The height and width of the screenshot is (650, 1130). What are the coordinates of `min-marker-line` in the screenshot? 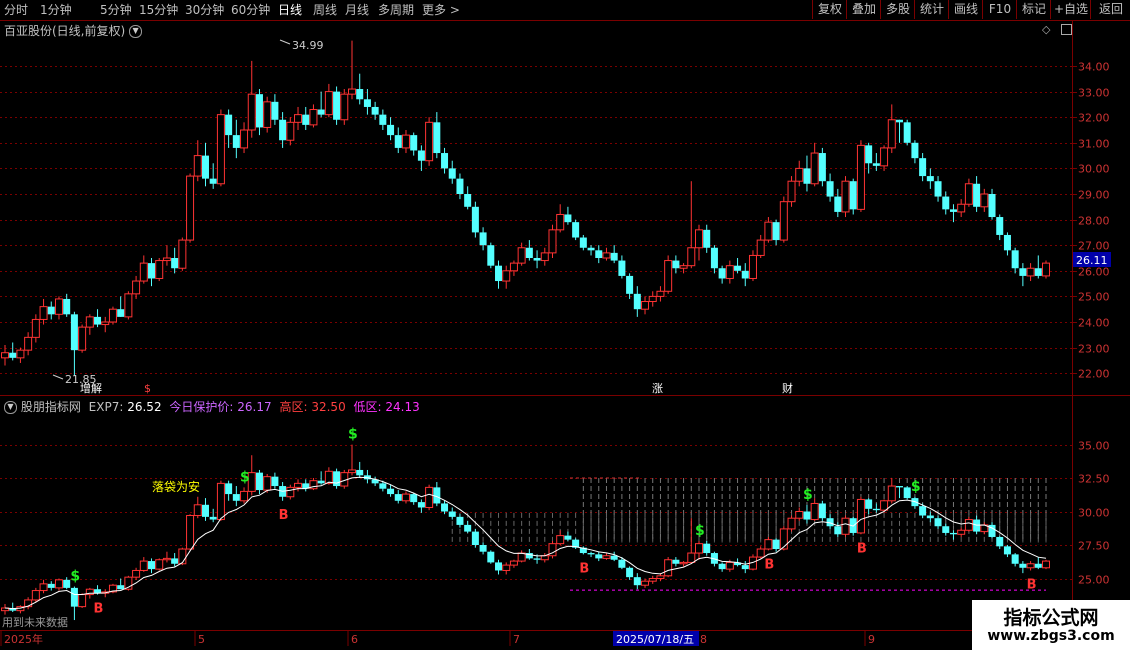 It's located at (58, 377).